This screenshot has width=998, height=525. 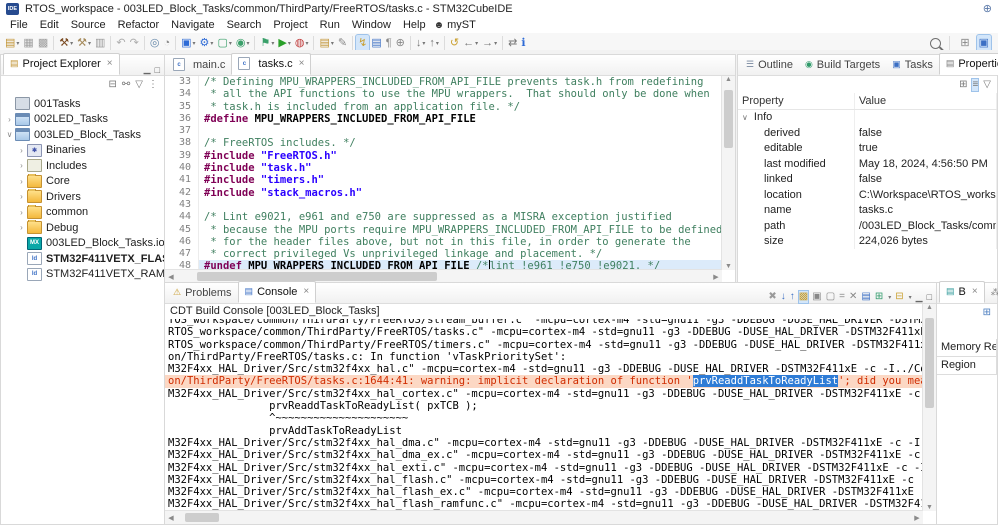 What do you see at coordinates (28, 43) in the screenshot?
I see `save-icon: ▦` at bounding box center [28, 43].